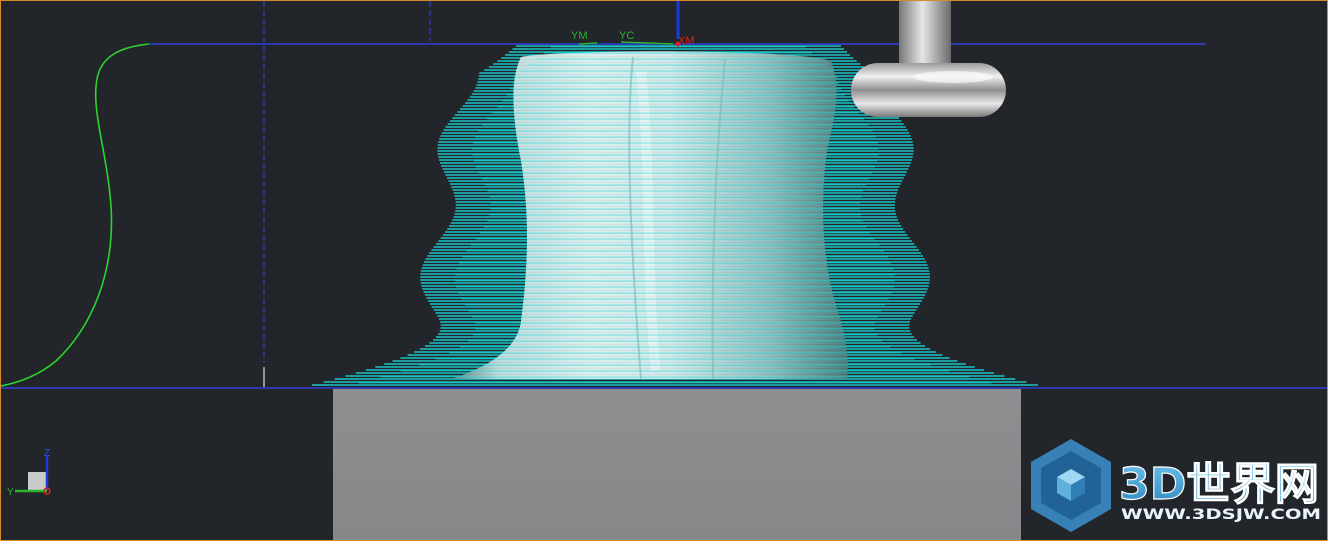 Image resolution: width=1328 pixels, height=541 pixels. Describe the element at coordinates (75, 215) in the screenshot. I see `drive-profile-curve` at that location.